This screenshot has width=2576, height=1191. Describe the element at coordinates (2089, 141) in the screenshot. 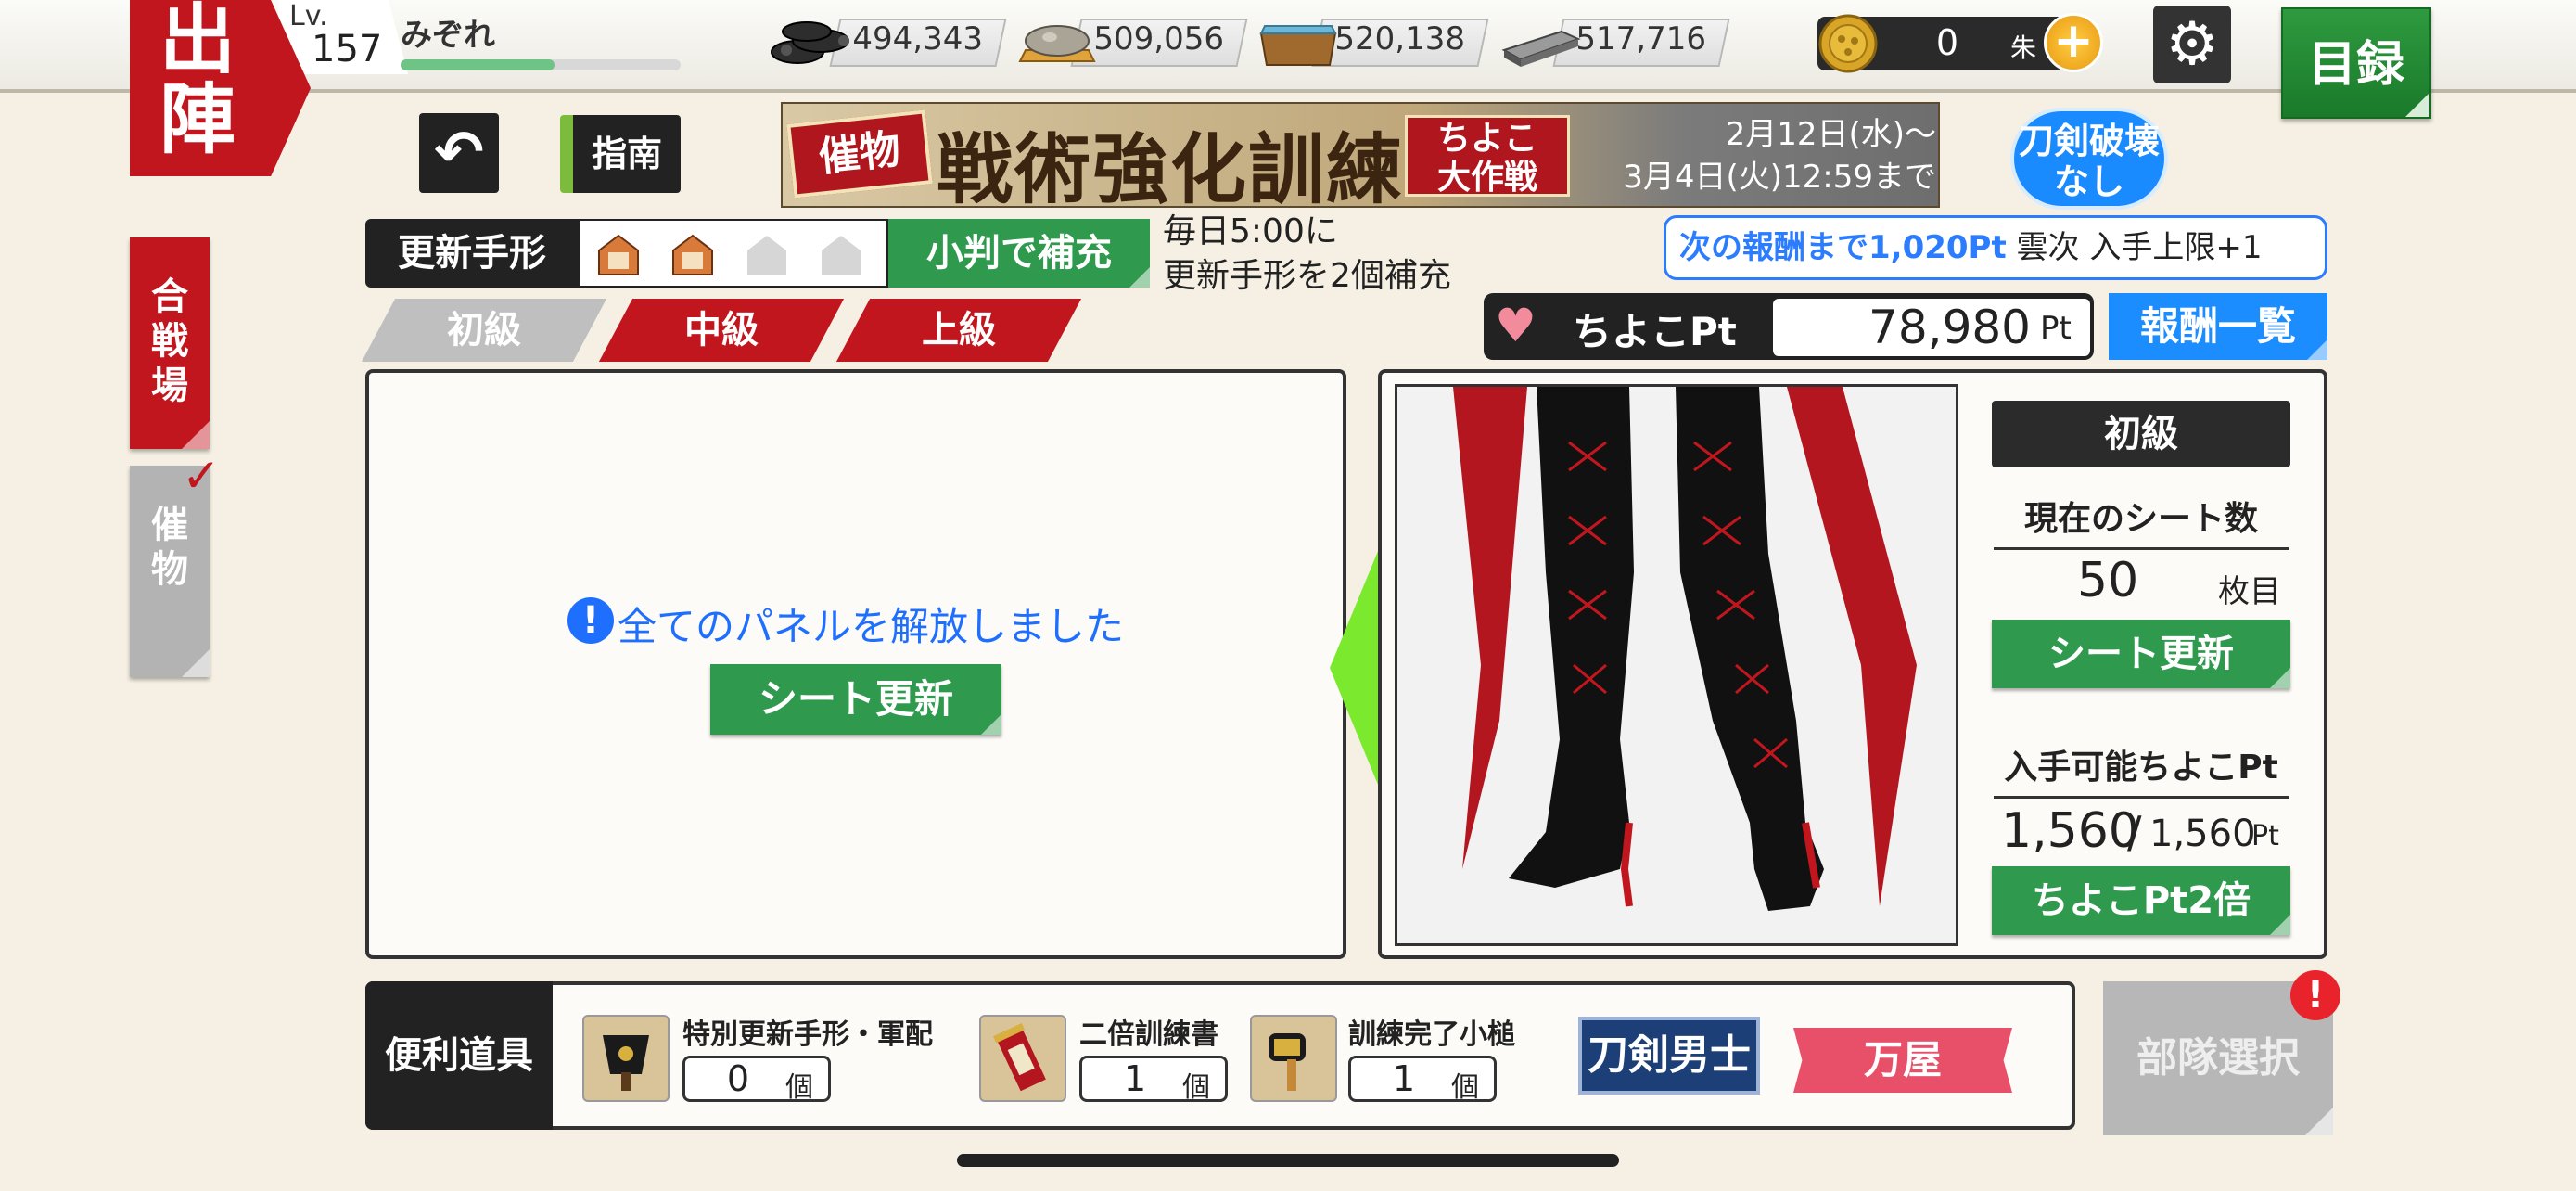

I see `no-break-line1: 刀剣破壊` at that location.